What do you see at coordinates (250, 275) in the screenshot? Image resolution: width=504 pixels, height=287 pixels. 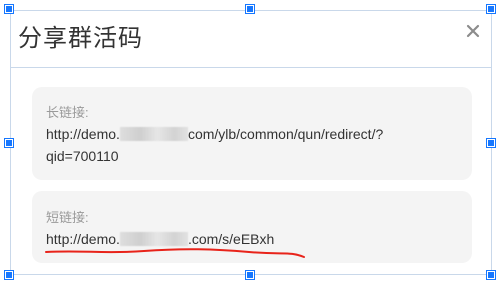 I see `resize-handle-bottom` at bounding box center [250, 275].